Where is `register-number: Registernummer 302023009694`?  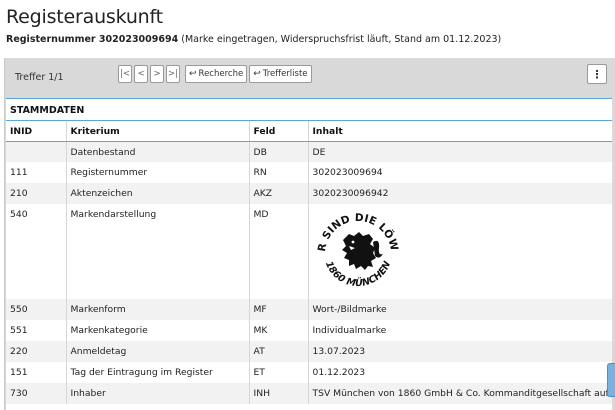 register-number: Registernummer 302023009694 is located at coordinates (92, 39).